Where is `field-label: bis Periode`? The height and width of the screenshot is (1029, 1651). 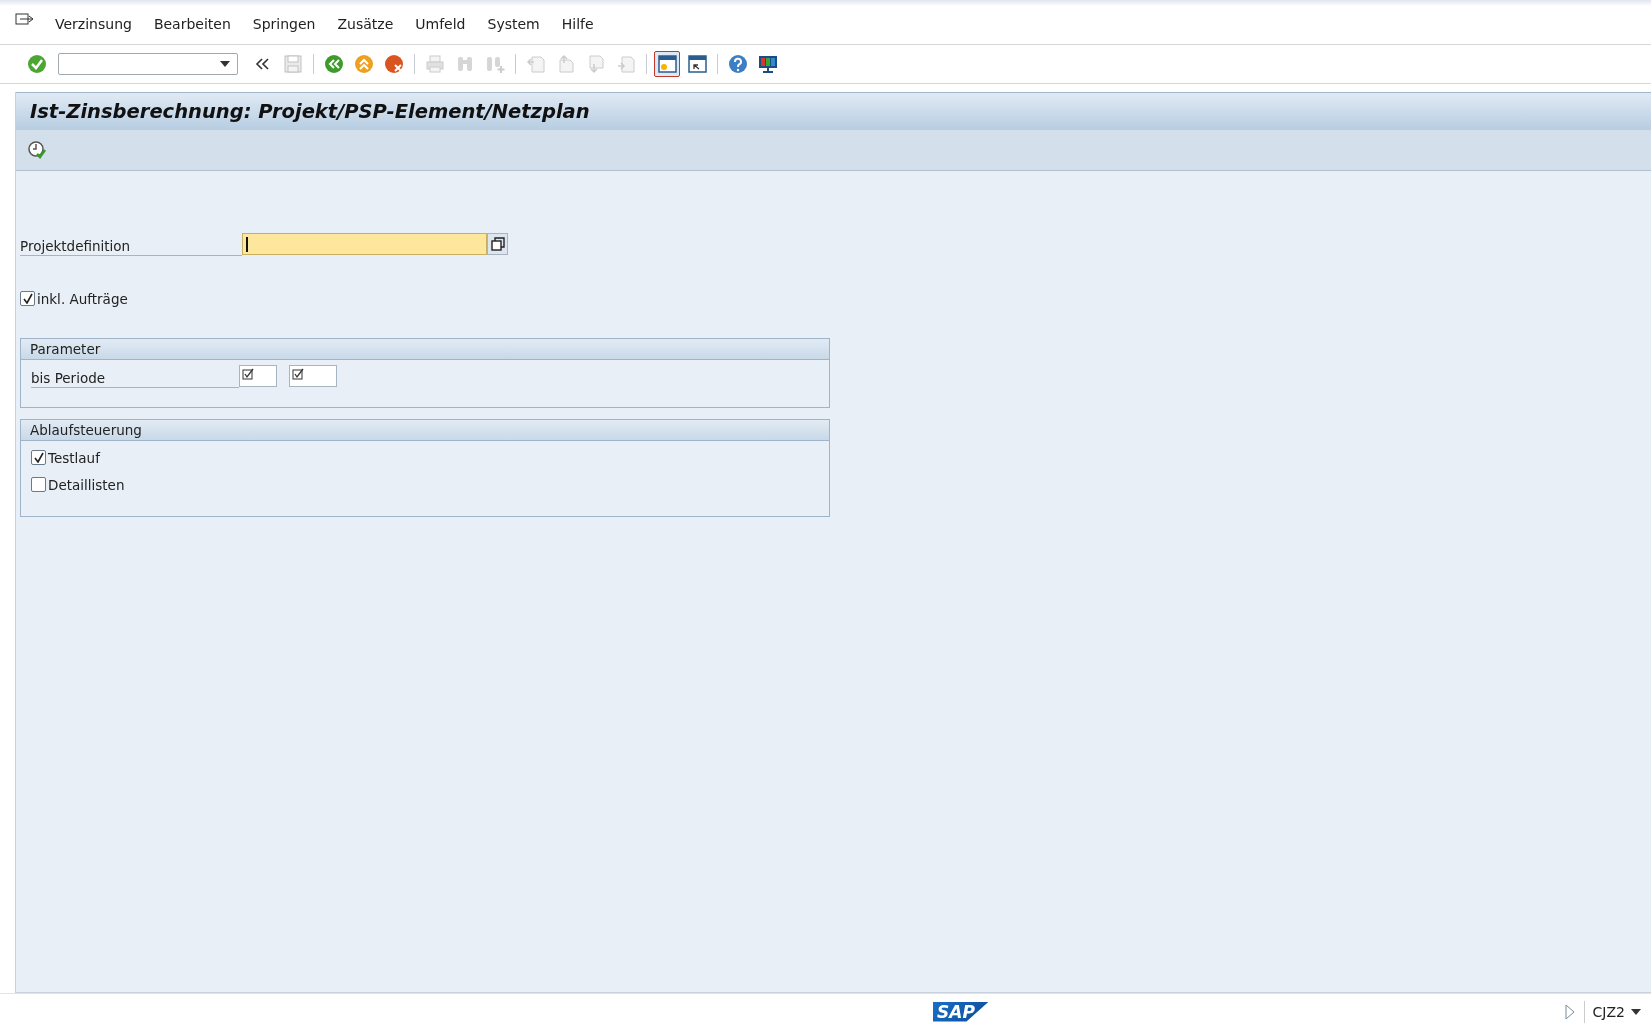 field-label: bis Periode is located at coordinates (135, 376).